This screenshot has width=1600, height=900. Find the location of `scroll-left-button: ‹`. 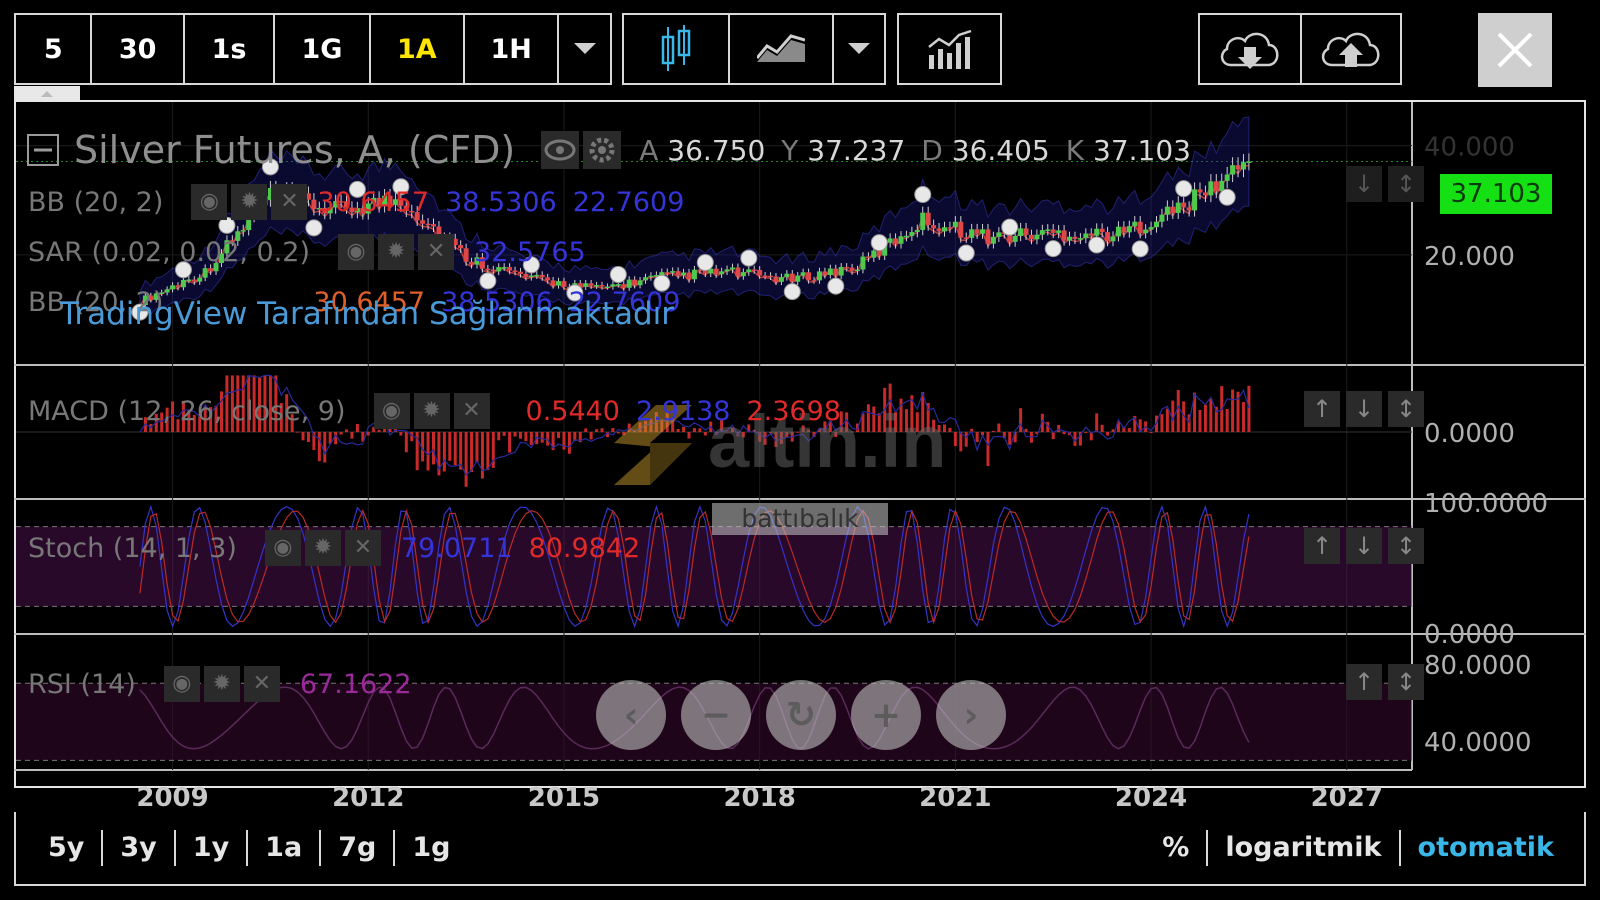

scroll-left-button: ‹ is located at coordinates (631, 715).